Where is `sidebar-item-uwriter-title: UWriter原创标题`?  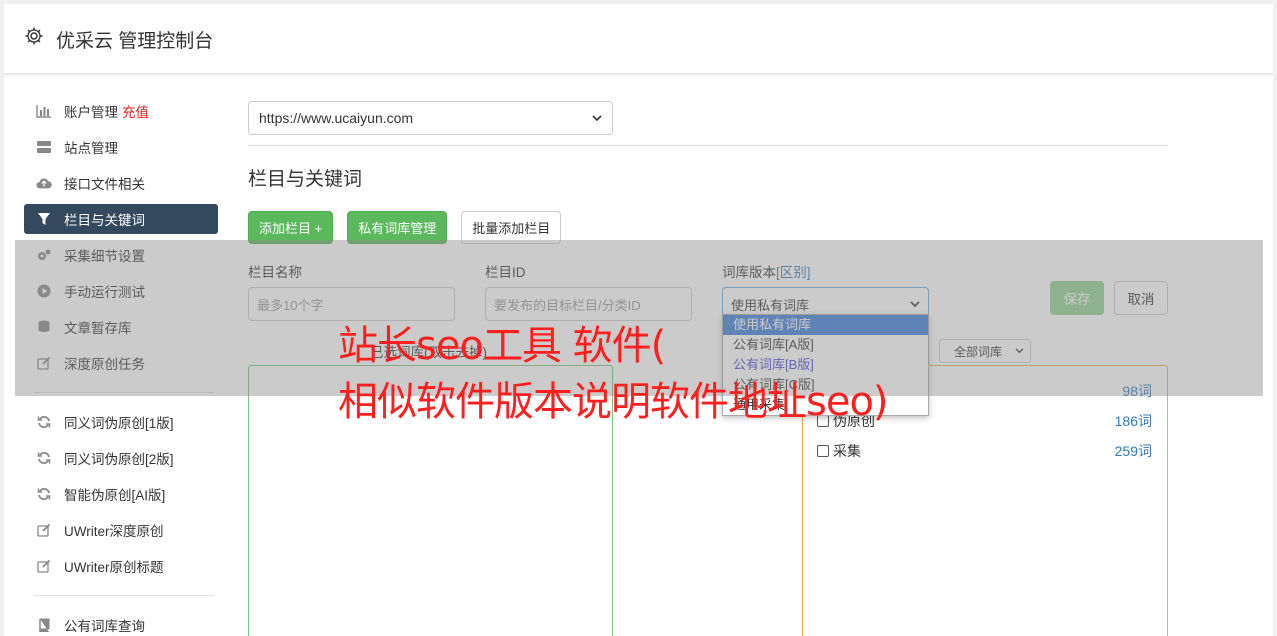
sidebar-item-uwriter-title: UWriter原创标题 is located at coordinates (121, 566).